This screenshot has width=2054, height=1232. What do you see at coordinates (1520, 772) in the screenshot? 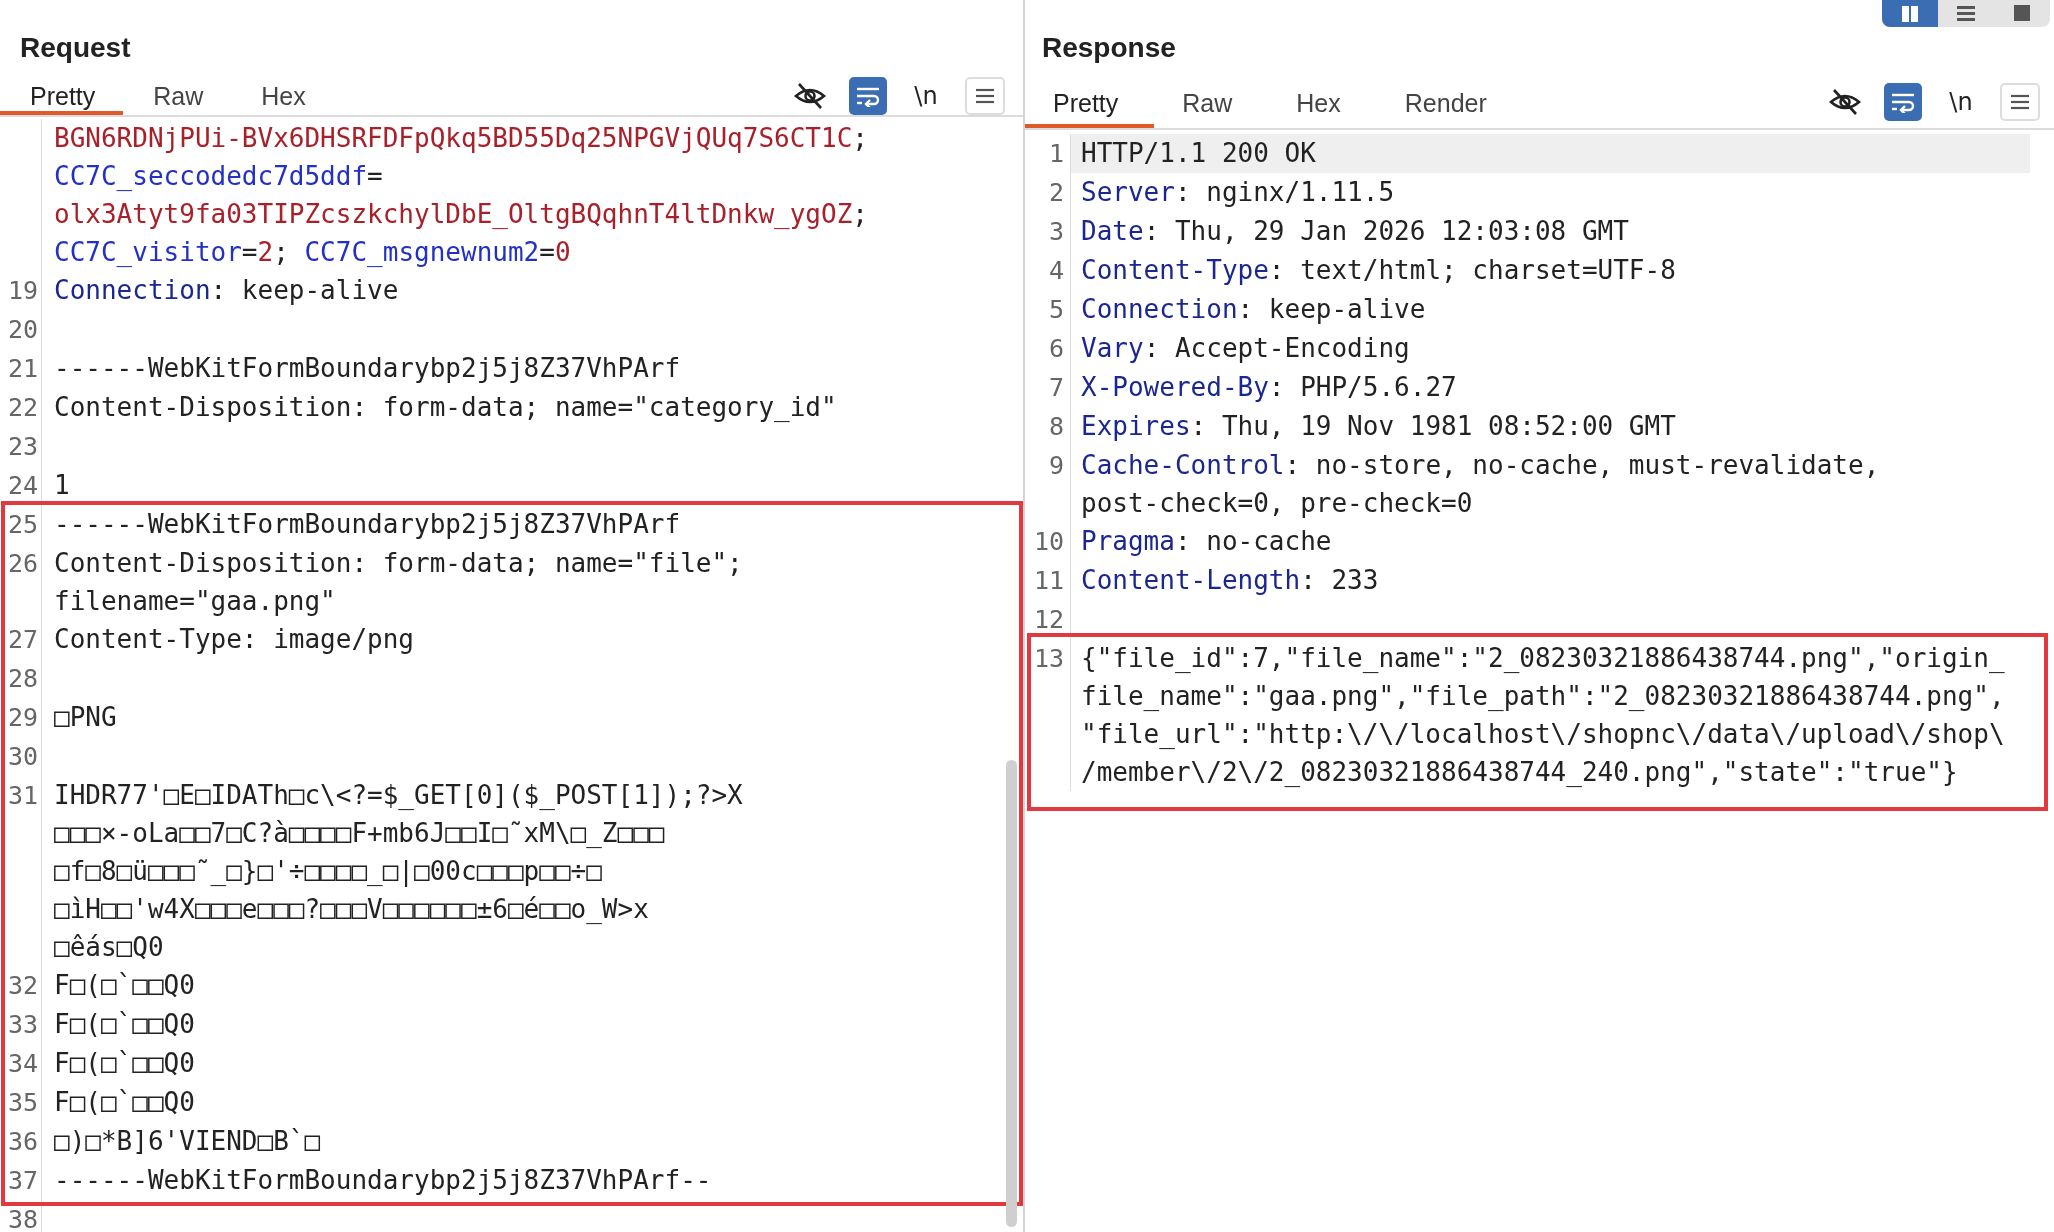
I see `code-line: /member\/2\/2_08230321886438744_240.png","state":"true"}` at bounding box center [1520, 772].